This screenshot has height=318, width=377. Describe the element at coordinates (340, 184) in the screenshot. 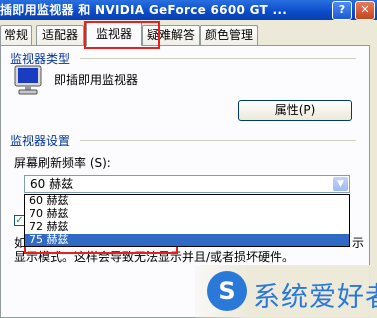

I see `chevron-down-icon: ▼` at that location.